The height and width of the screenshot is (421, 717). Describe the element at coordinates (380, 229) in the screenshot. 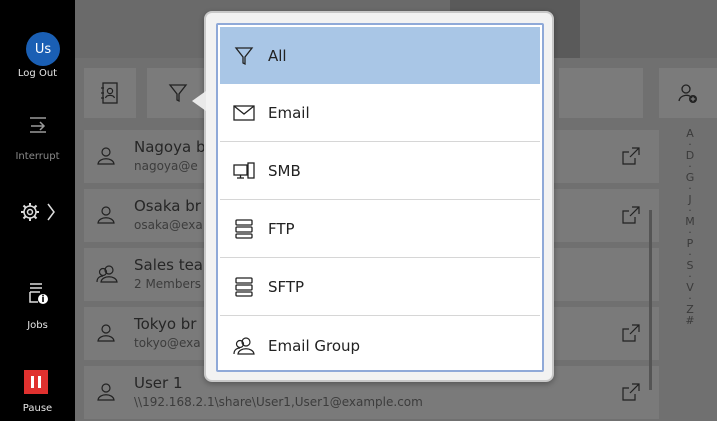

I see `filter-option-ftp: FTP` at that location.